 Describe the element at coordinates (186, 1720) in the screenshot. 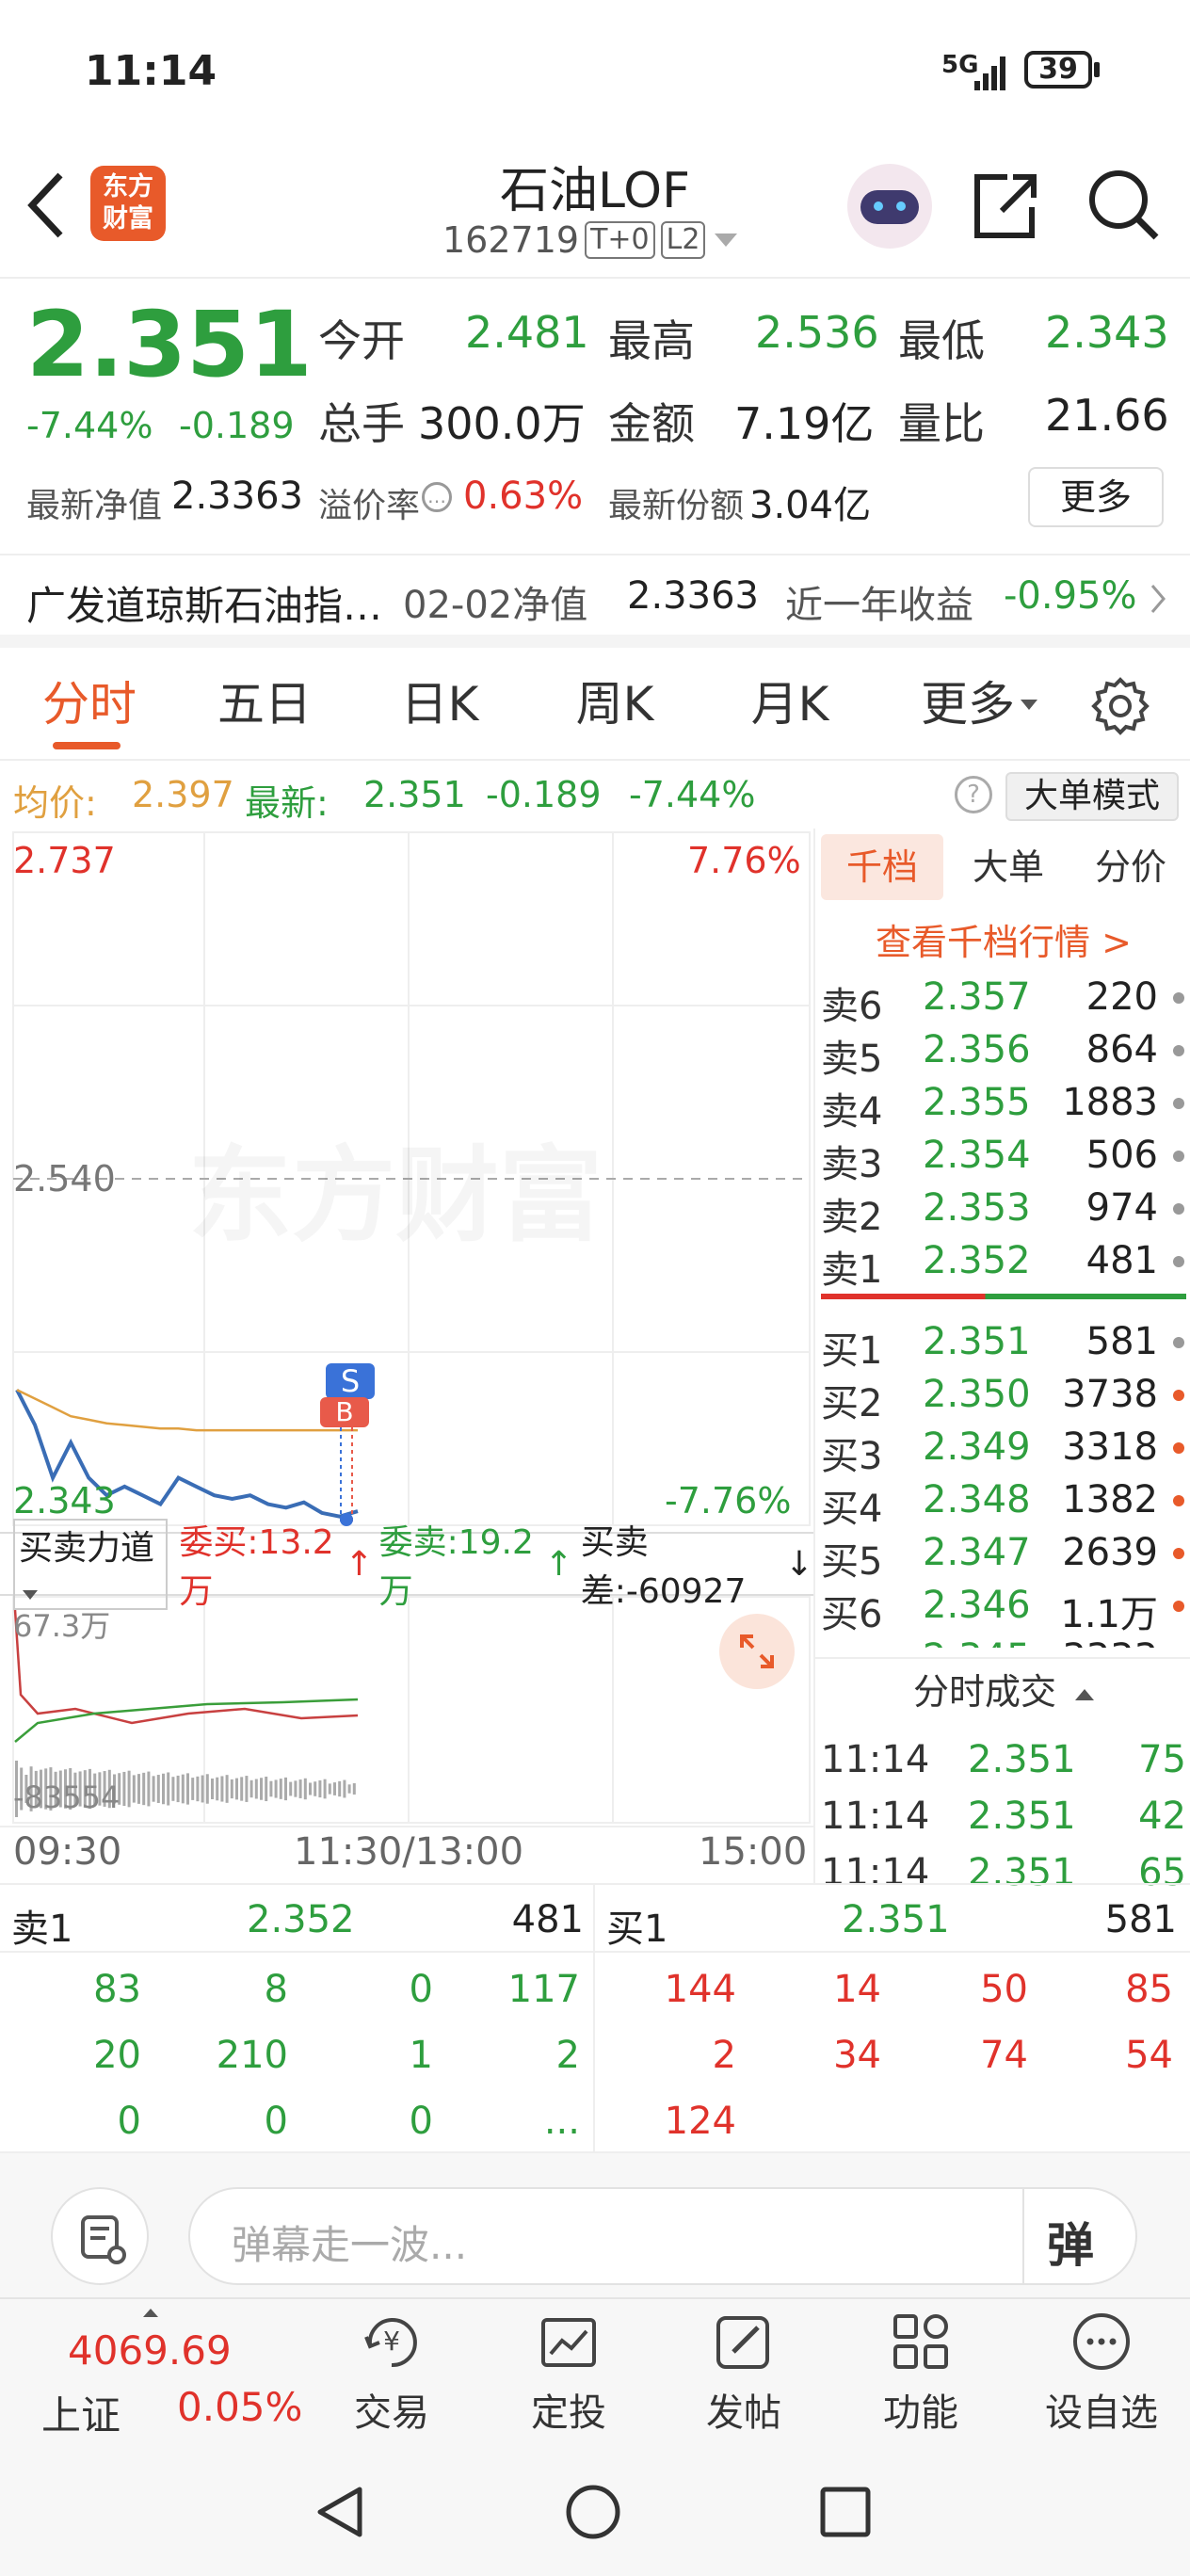

I see `force-buy-line` at that location.